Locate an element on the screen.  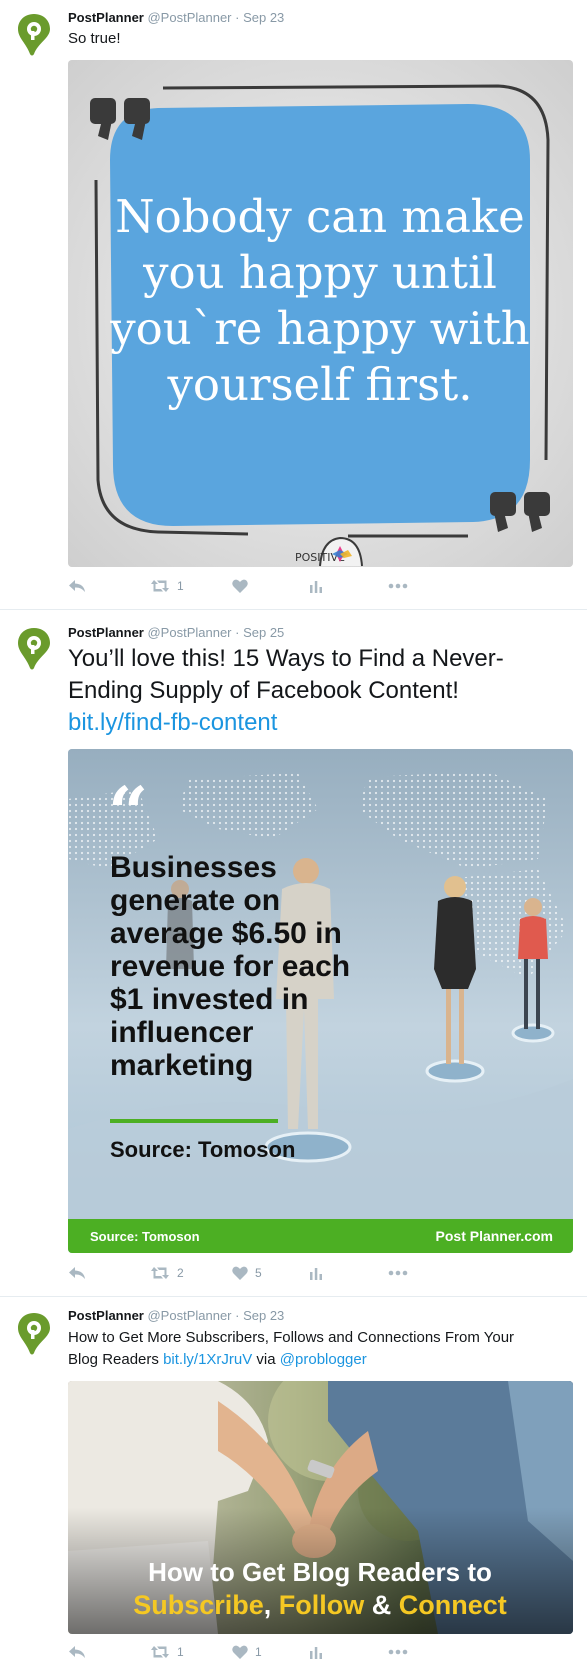
tweet-text-line-2: Ending Supply of Facebook Content! is located at coordinates (263, 690).